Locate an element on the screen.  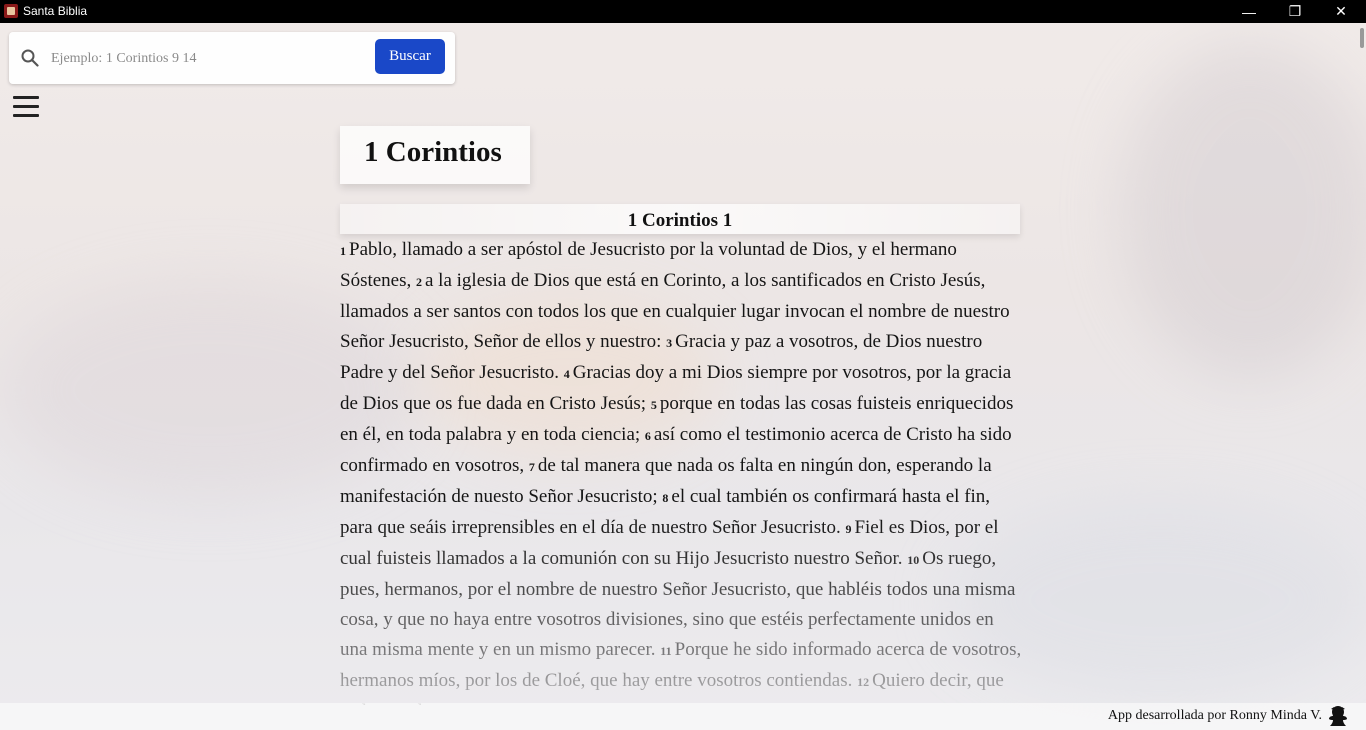
verse-number: 3 is located at coordinates (669, 343).